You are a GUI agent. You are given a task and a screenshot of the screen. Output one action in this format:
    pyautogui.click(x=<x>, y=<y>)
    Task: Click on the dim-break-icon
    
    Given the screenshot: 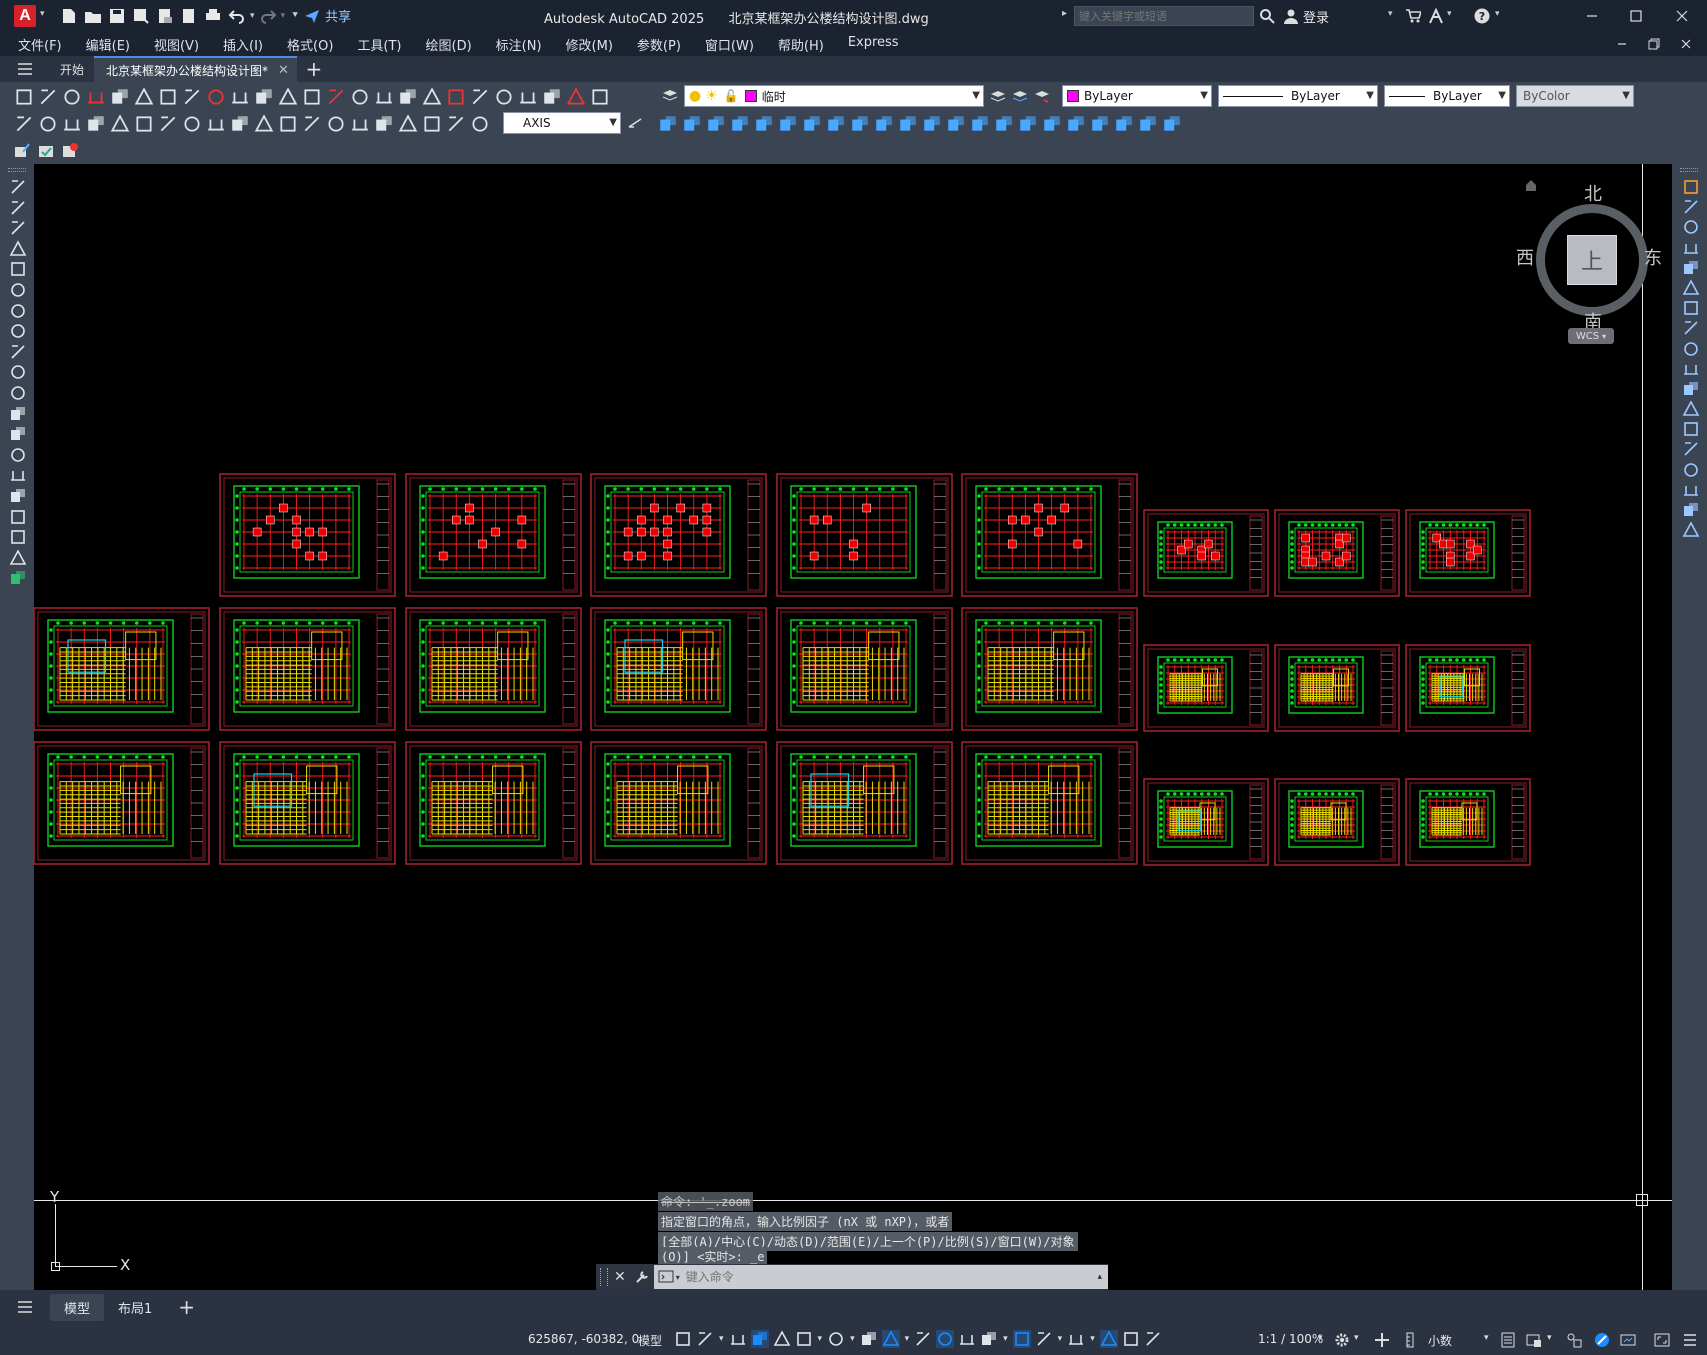 What is the action you would take?
    pyautogui.click(x=312, y=124)
    